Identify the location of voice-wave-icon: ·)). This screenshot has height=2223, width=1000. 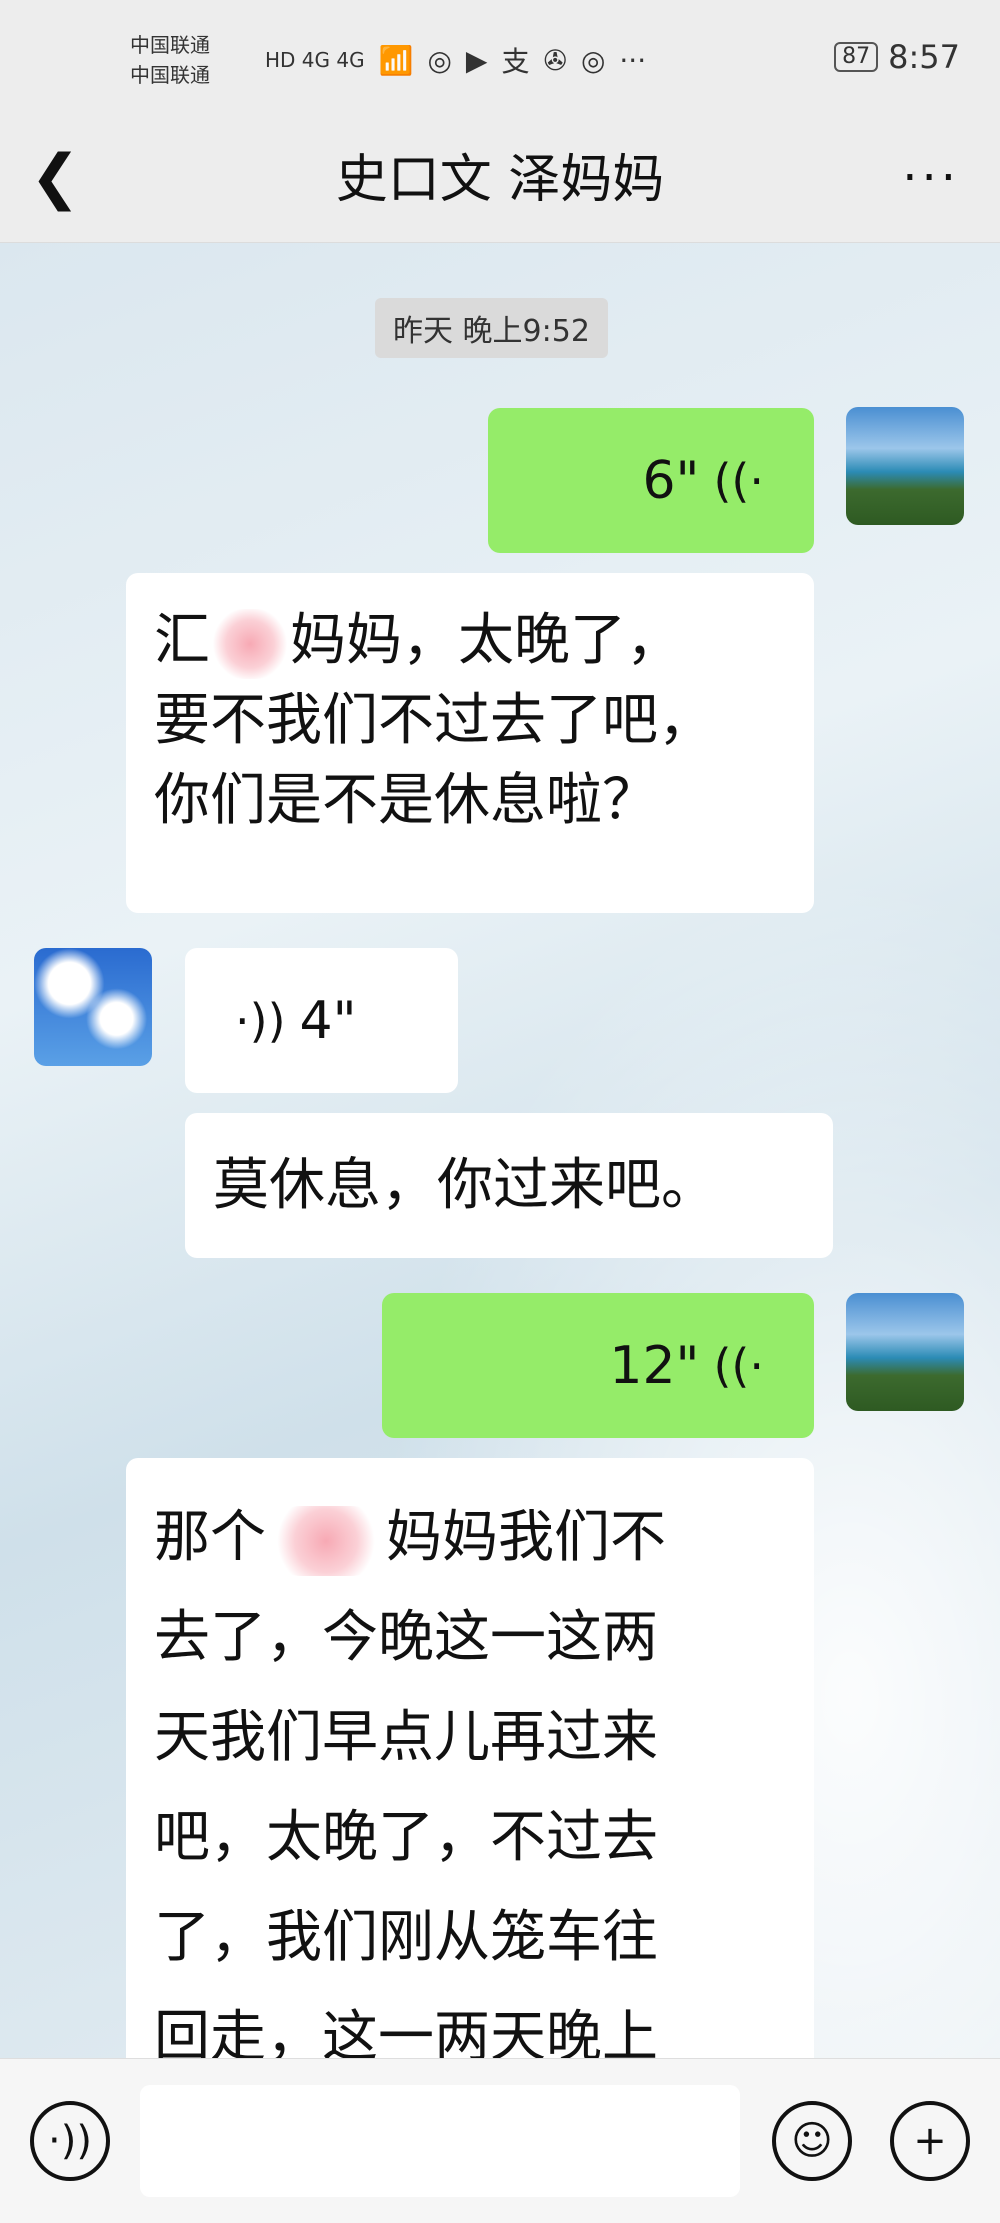
(260, 1020).